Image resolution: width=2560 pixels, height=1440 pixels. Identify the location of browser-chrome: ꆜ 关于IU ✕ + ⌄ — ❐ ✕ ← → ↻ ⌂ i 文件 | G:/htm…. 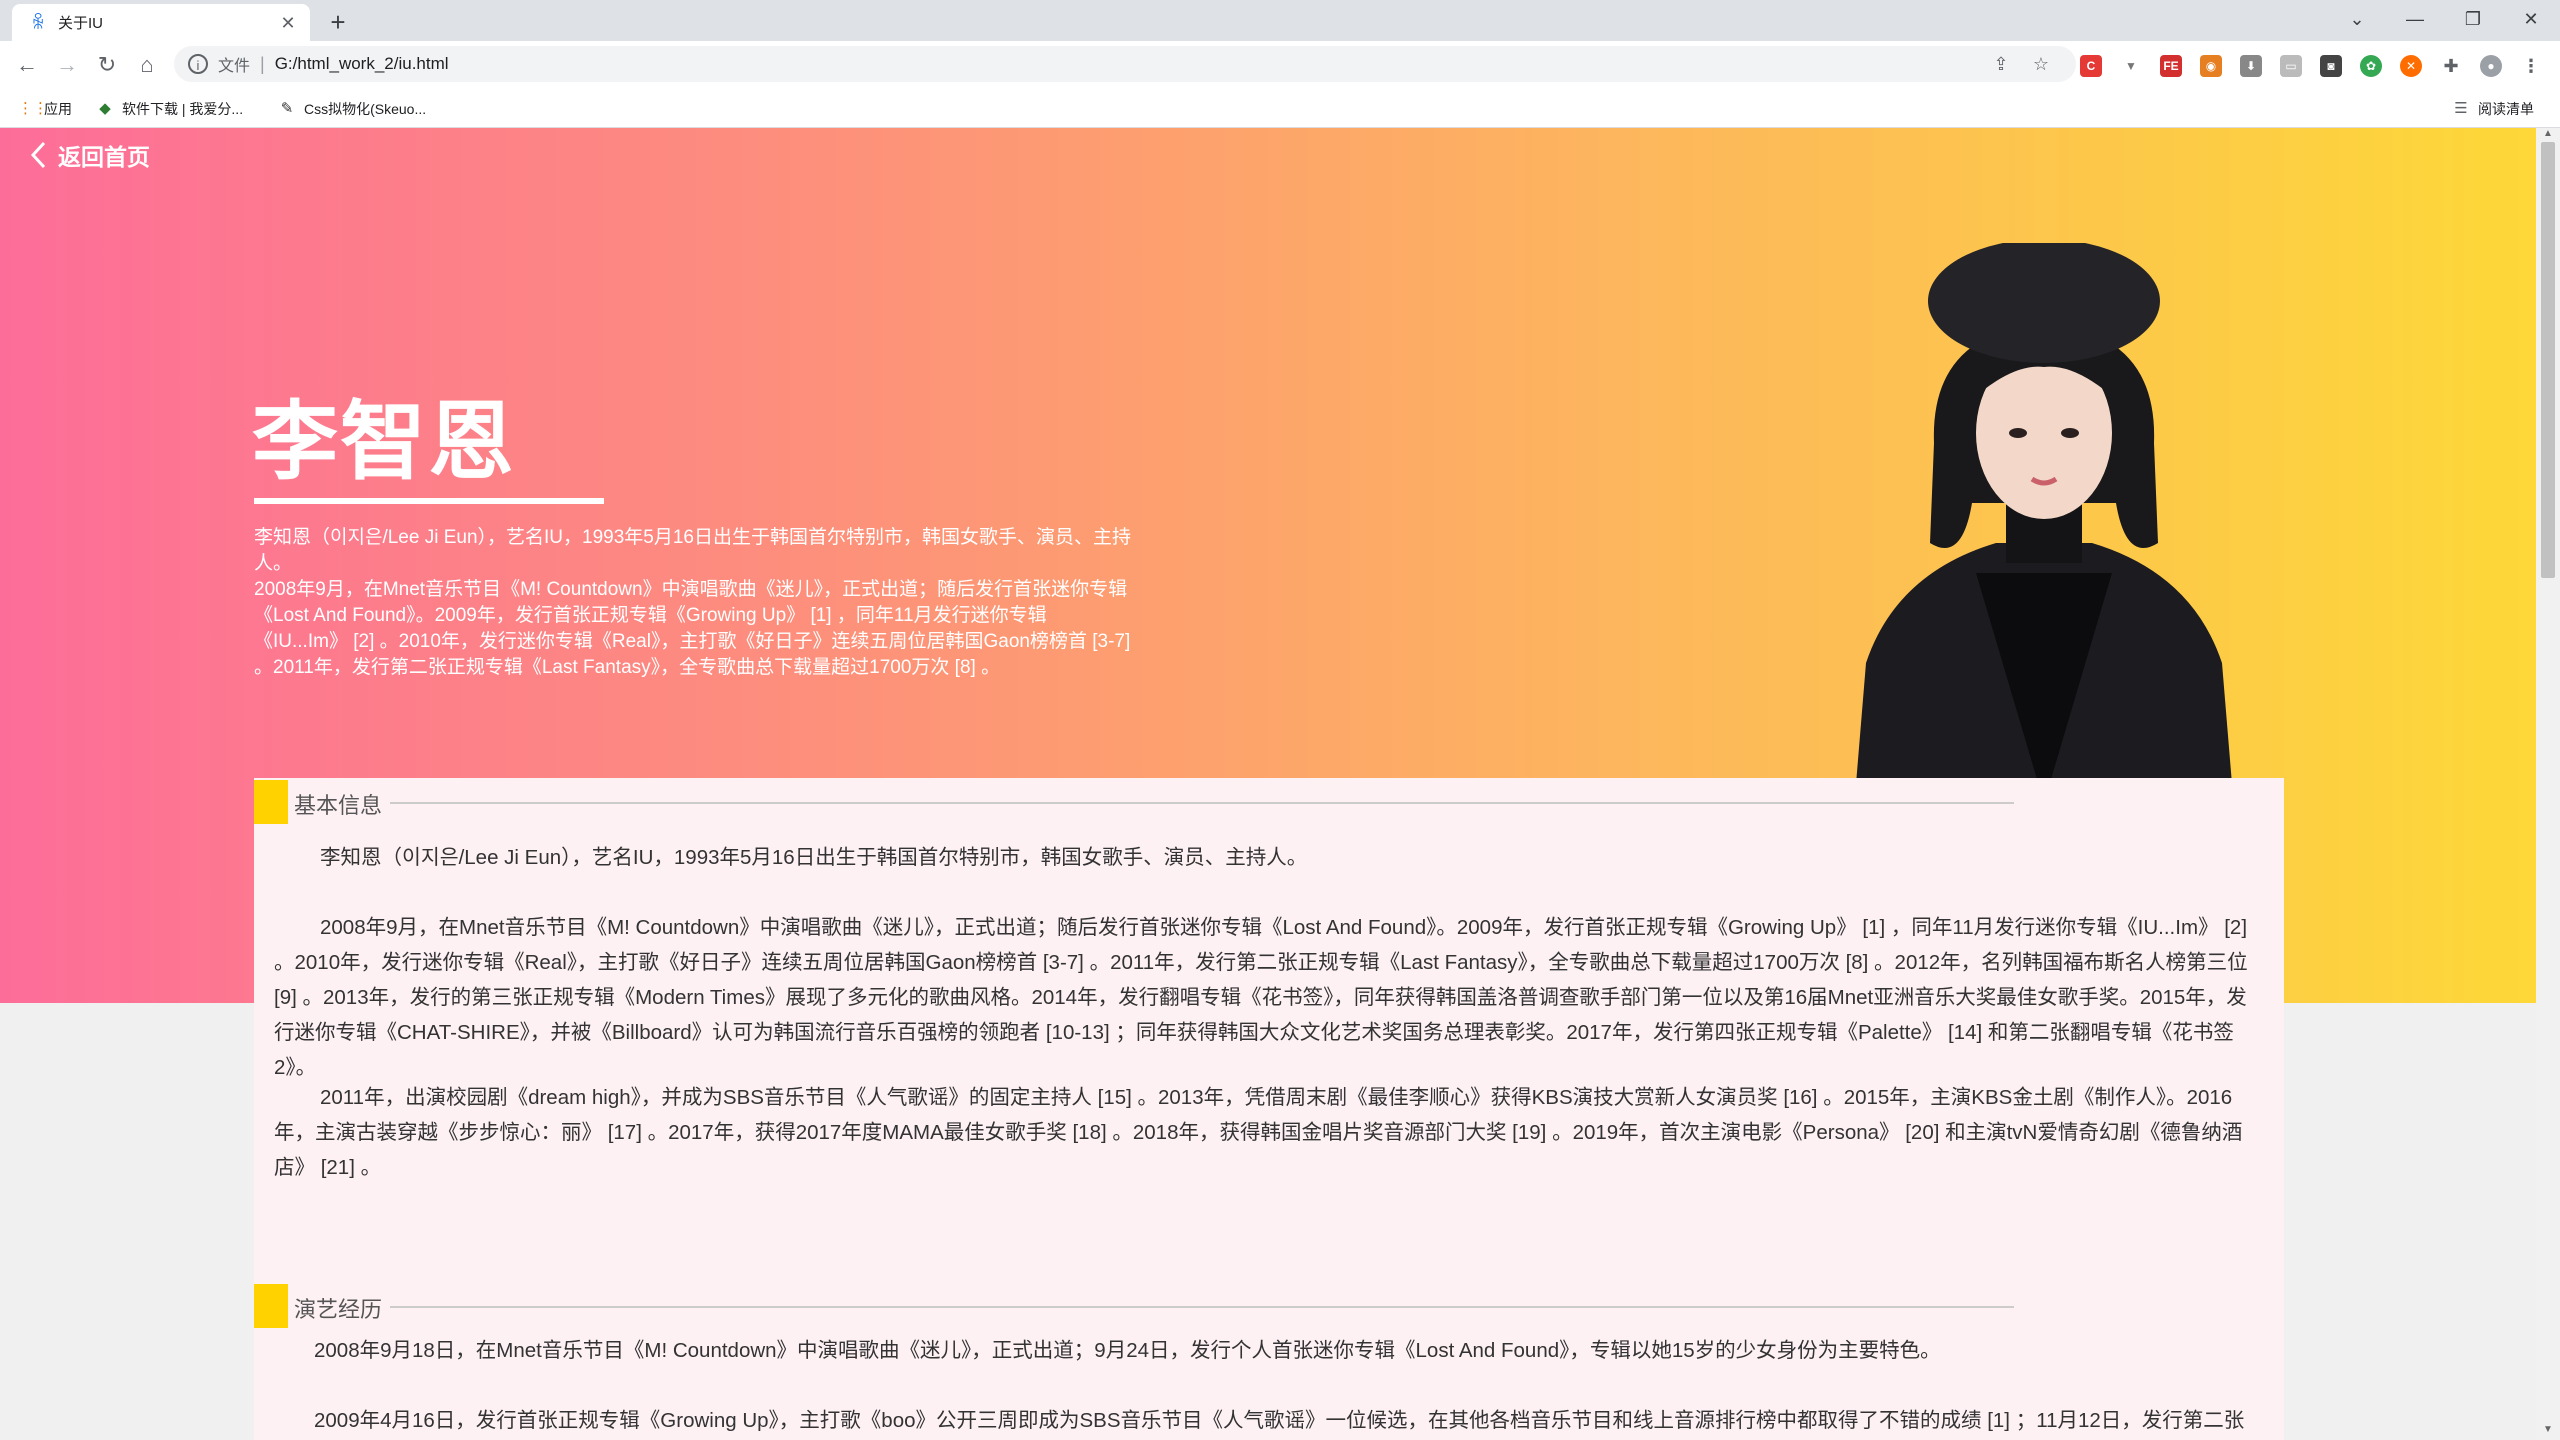
(1280, 64).